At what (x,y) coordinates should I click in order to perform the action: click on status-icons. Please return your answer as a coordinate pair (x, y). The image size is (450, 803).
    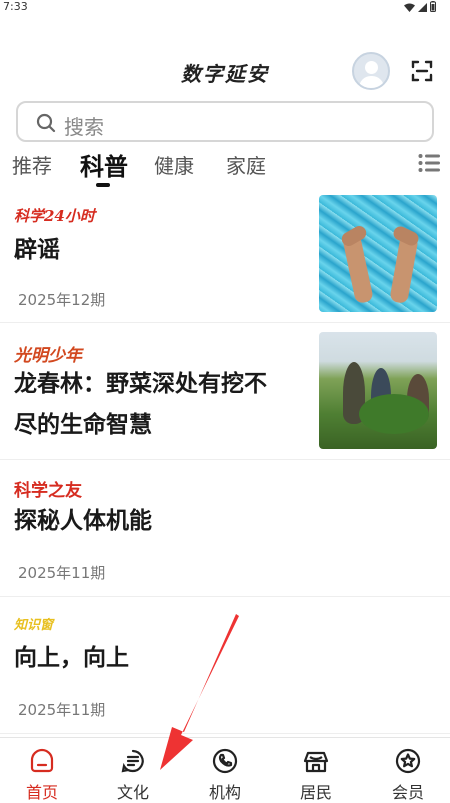
    Looking at the image, I should click on (420, 8).